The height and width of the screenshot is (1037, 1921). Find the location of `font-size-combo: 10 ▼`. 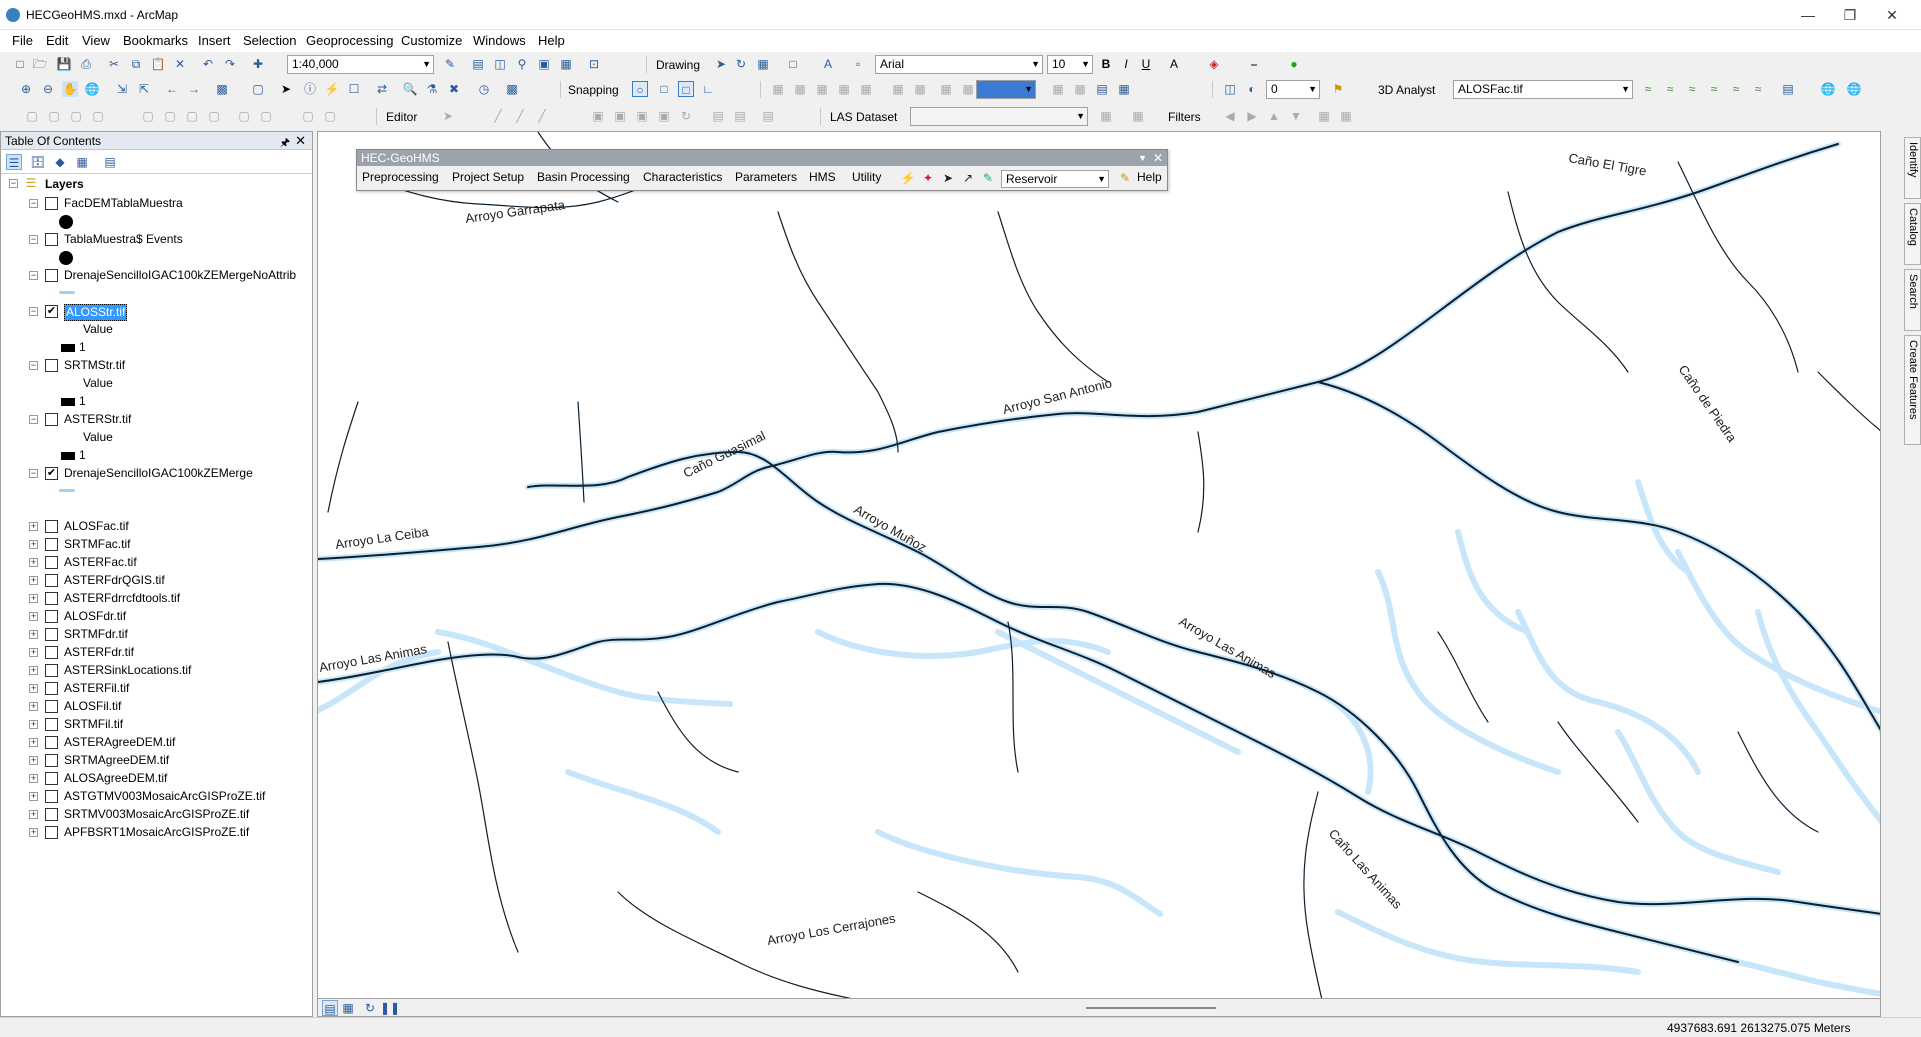

font-size-combo: 10 ▼ is located at coordinates (1070, 64).